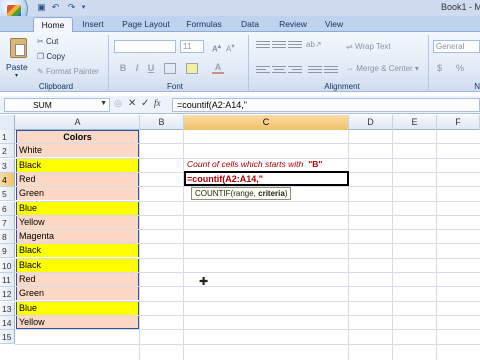 The image size is (480, 360). Describe the element at coordinates (315, 164) in the screenshot. I see `cell-c3-value: "B"` at that location.